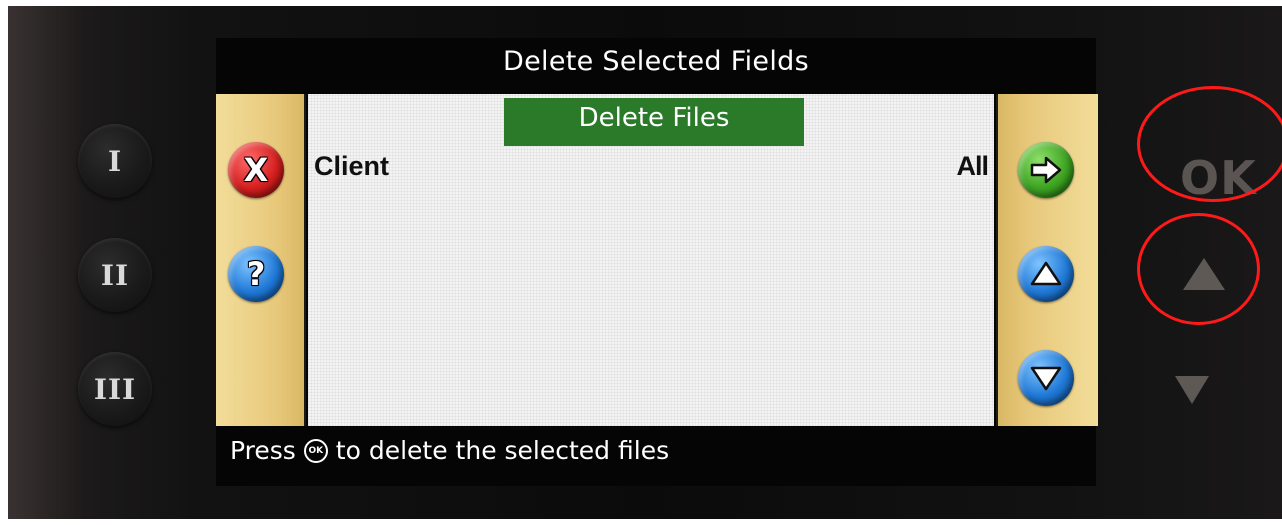  Describe the element at coordinates (115, 161) in the screenshot. I see `hardware-button-i: I` at that location.